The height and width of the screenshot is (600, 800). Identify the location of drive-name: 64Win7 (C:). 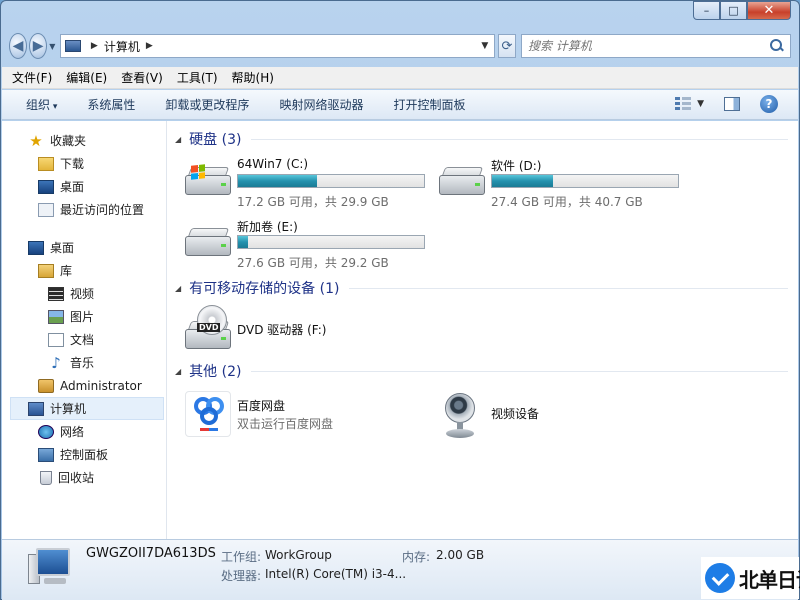
(273, 164).